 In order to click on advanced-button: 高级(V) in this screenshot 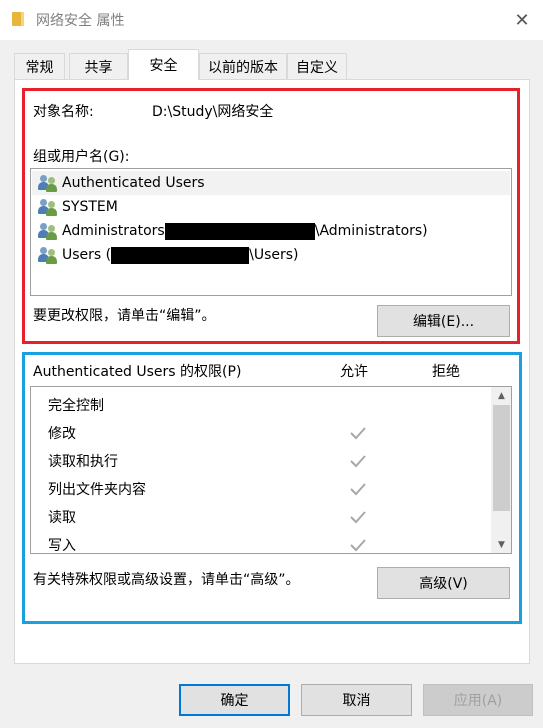, I will do `click(443, 583)`.